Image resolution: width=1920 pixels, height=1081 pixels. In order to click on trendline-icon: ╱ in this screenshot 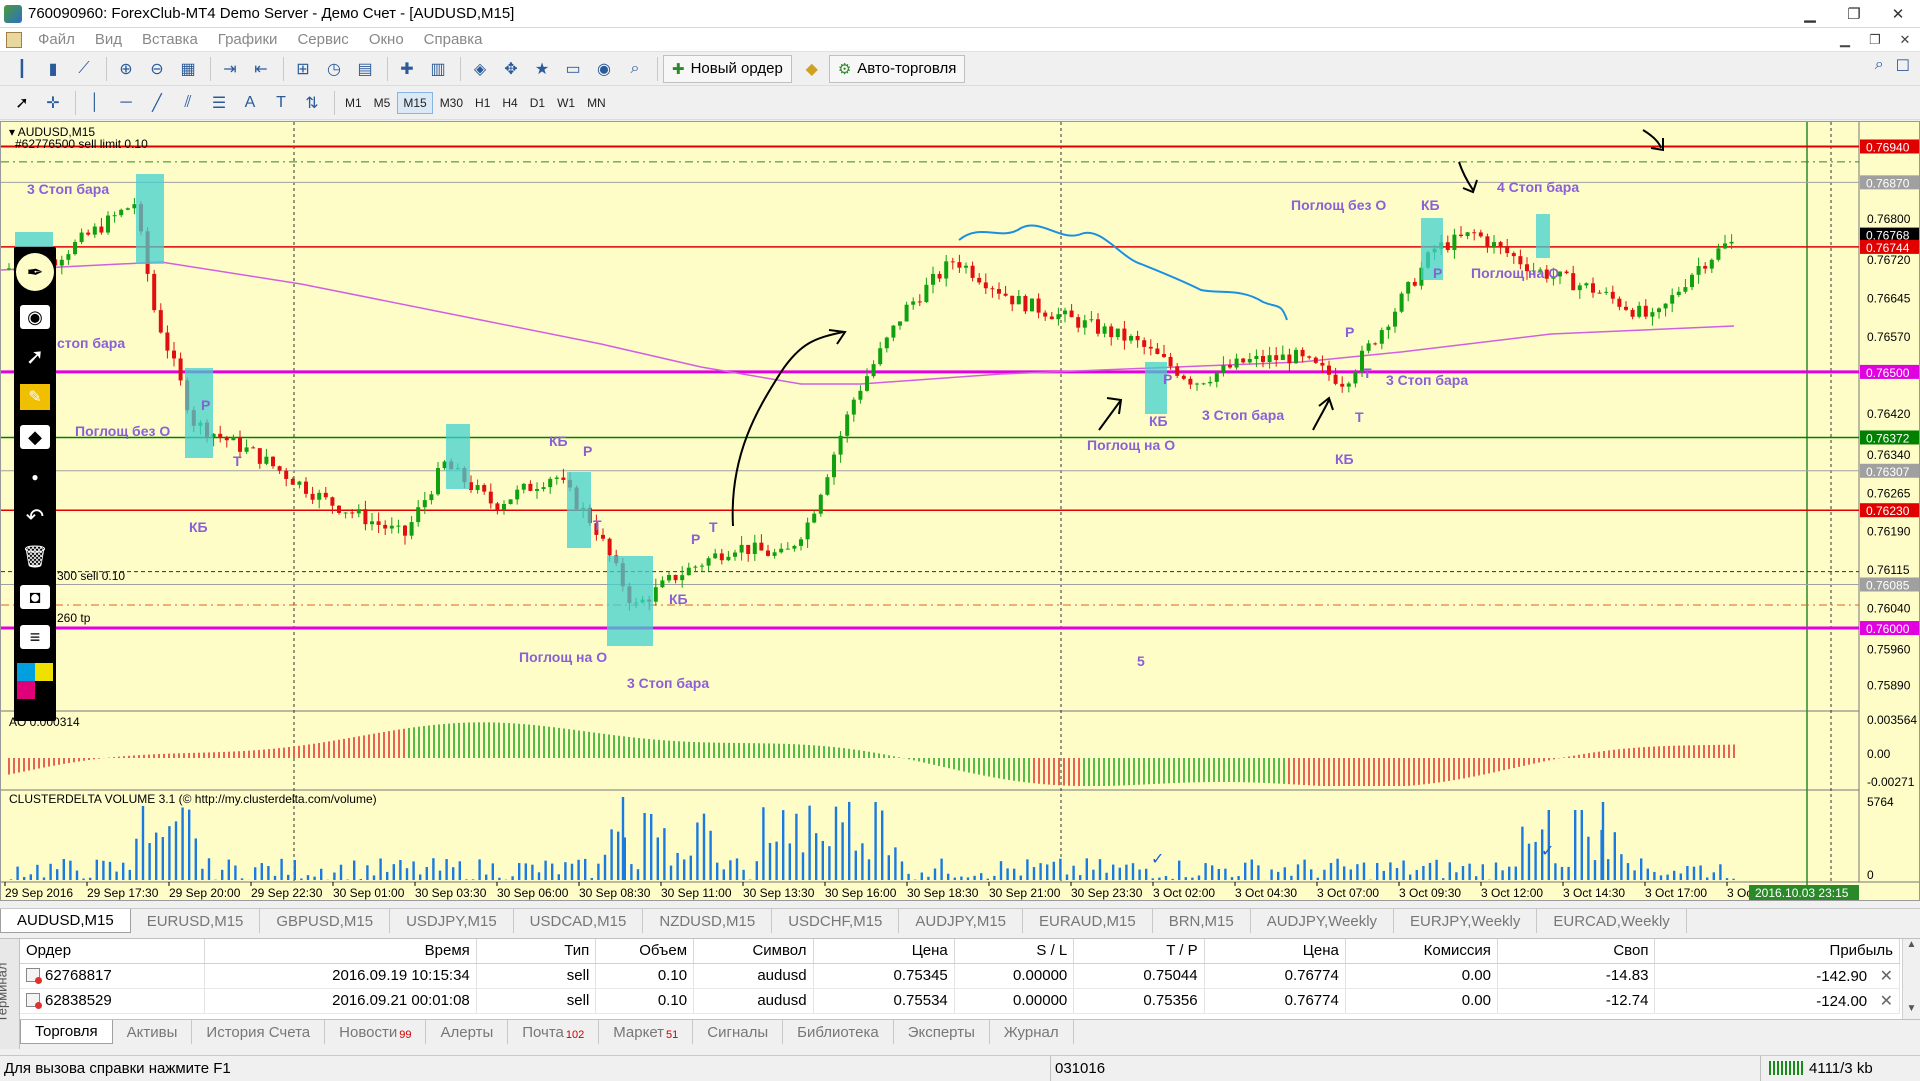, I will do `click(157, 103)`.